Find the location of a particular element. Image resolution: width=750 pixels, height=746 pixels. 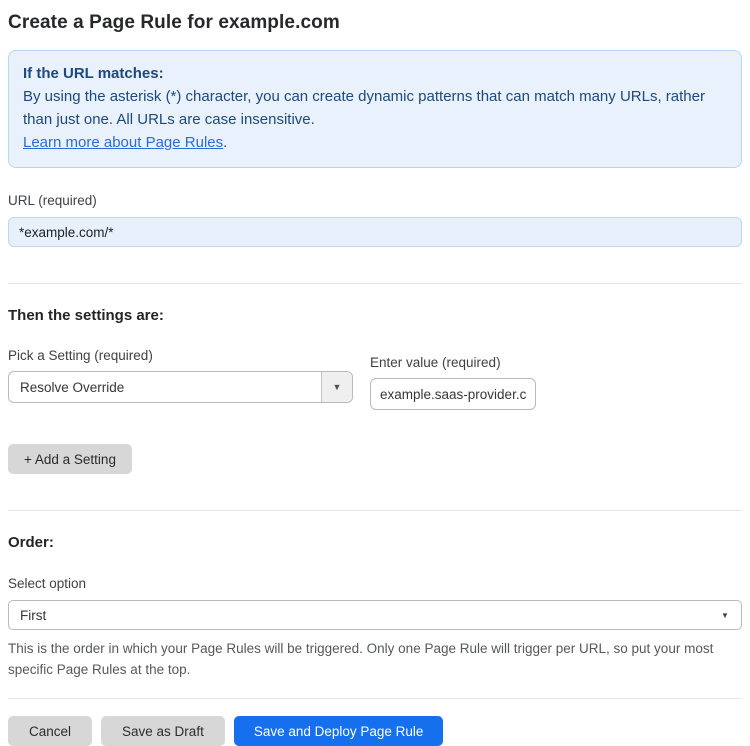

settings-section-heading: Then the settings are: is located at coordinates (86, 315).